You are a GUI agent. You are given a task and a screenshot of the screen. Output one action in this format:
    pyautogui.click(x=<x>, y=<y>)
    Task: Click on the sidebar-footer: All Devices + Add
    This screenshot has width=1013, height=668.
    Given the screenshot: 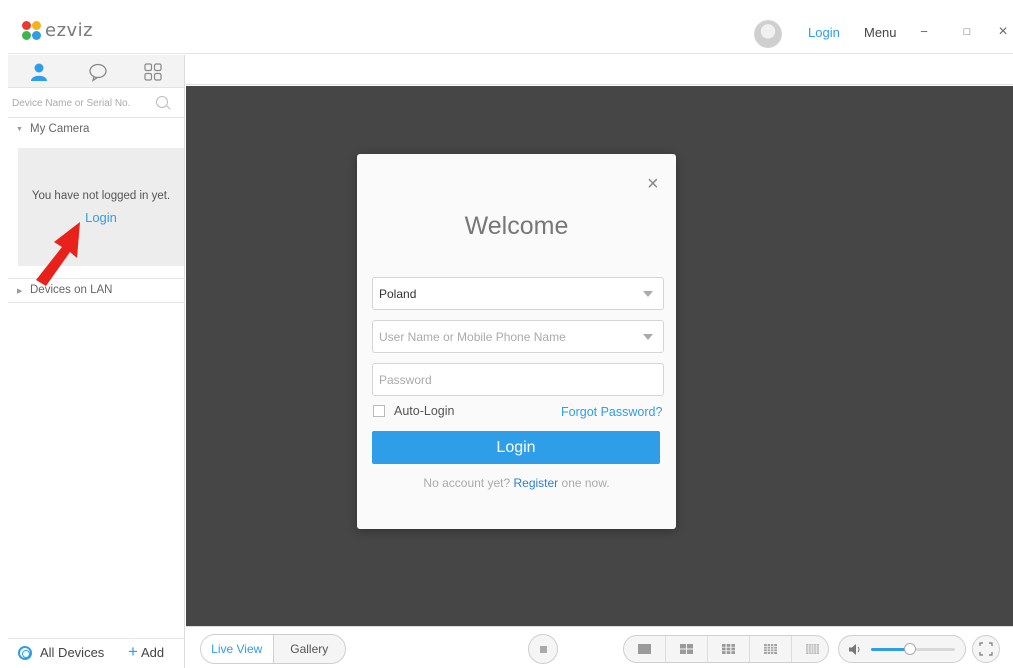 What is the action you would take?
    pyautogui.click(x=96, y=653)
    